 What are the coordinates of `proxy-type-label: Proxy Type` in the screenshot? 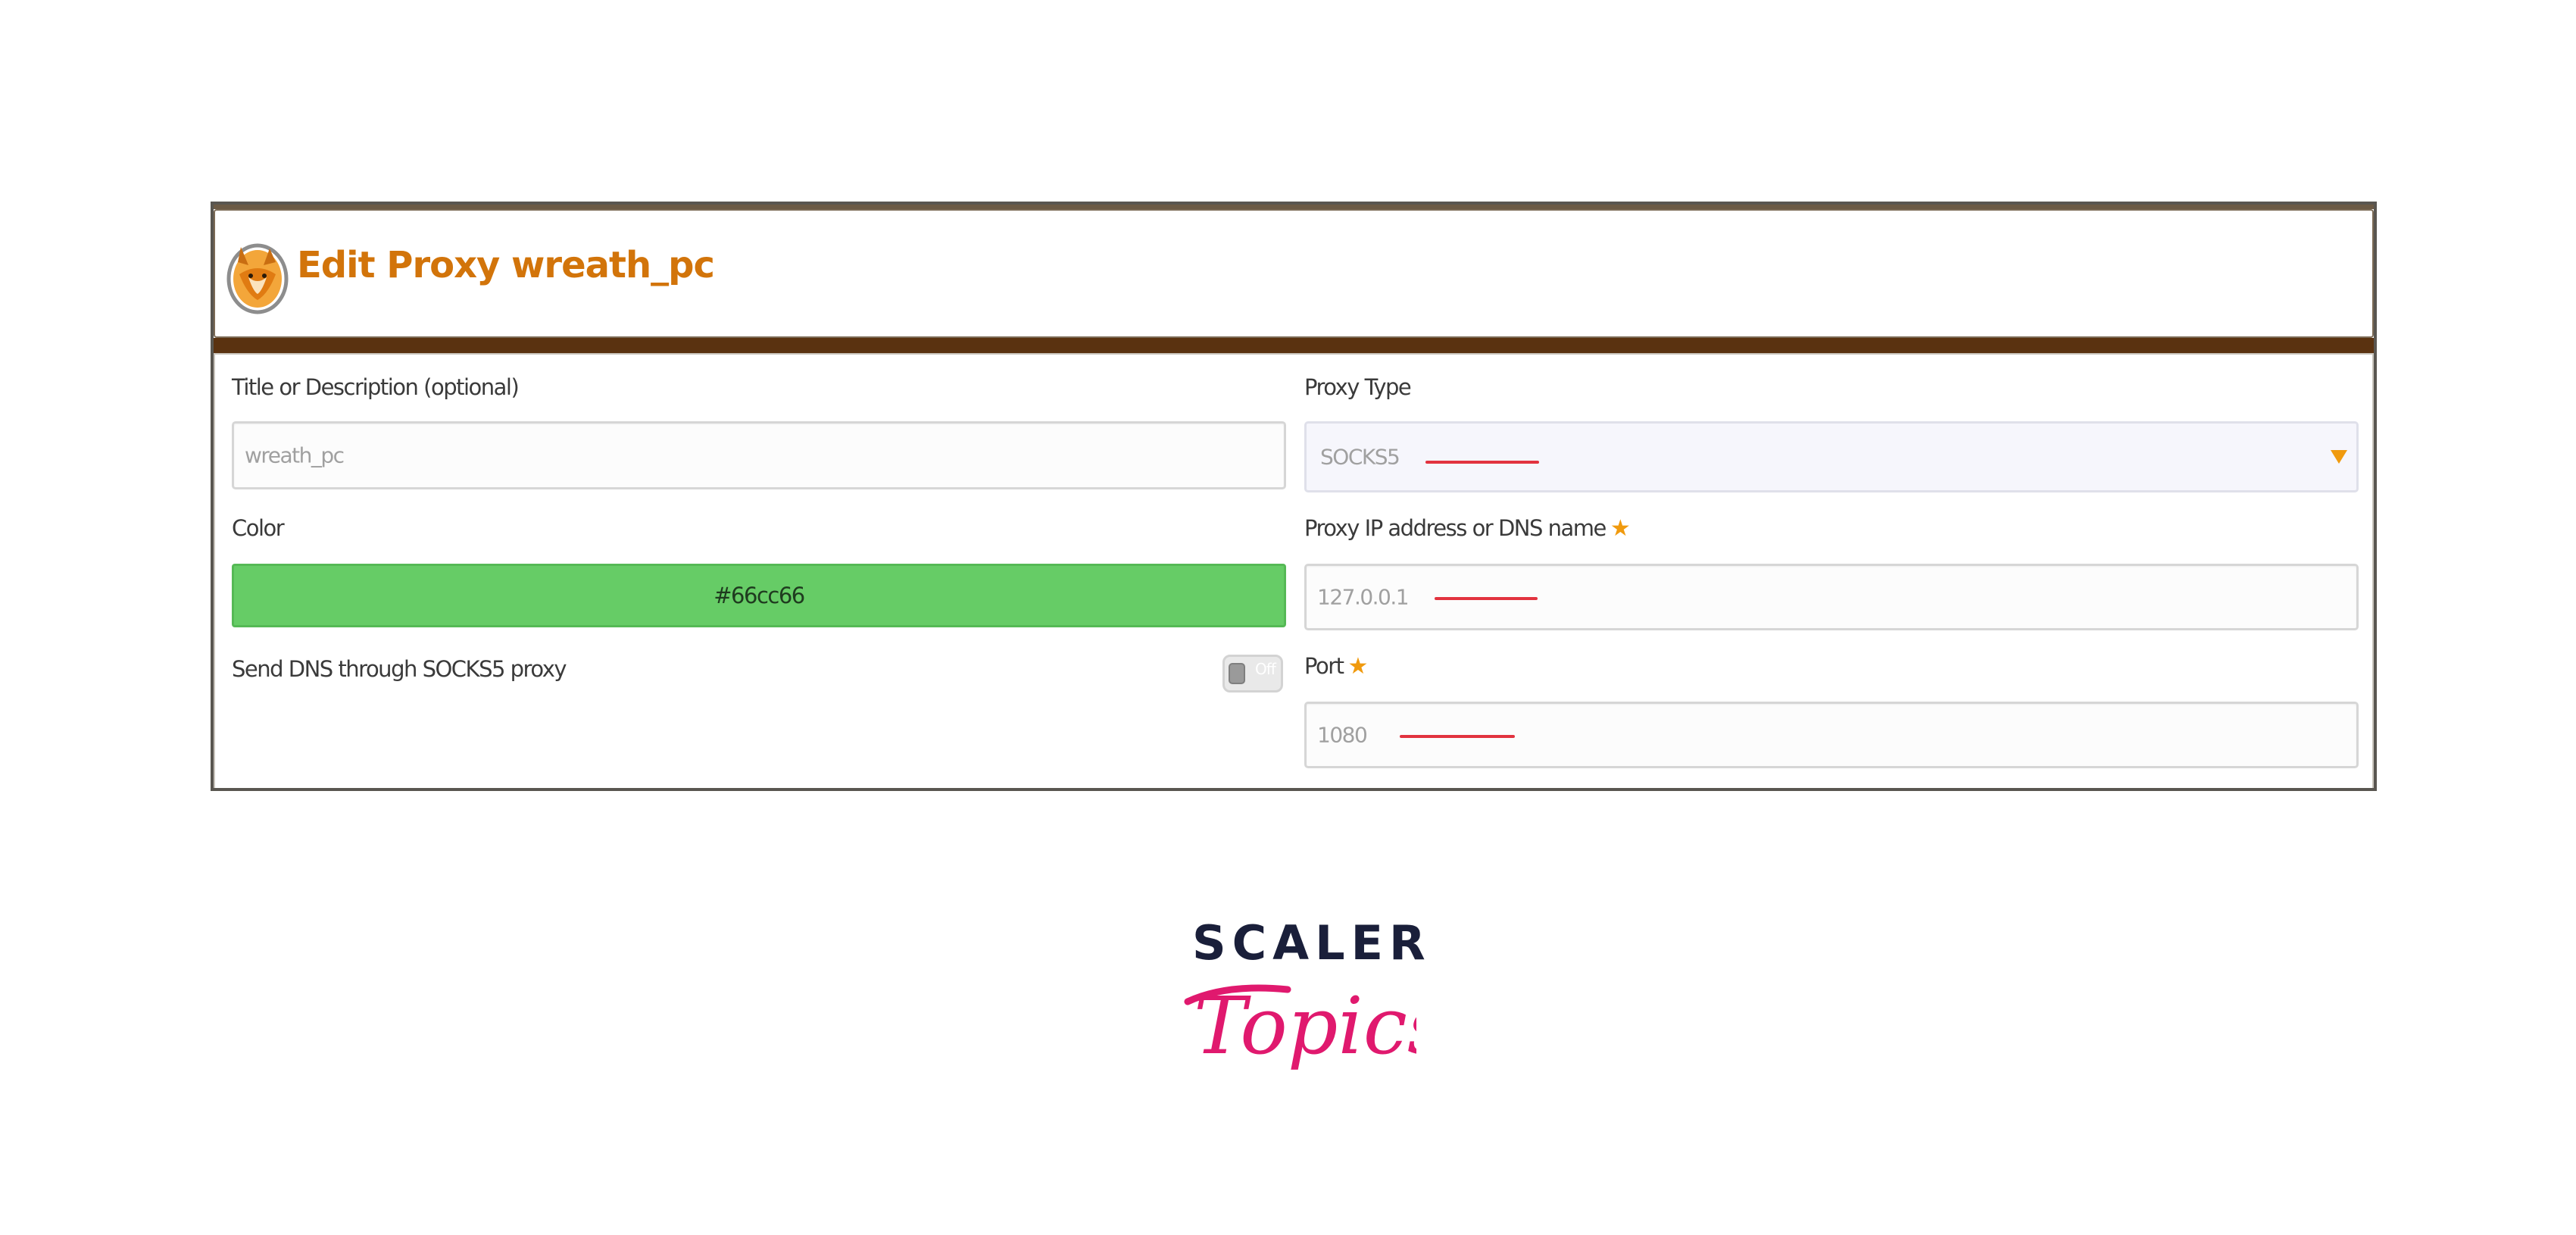 It's located at (1358, 387).